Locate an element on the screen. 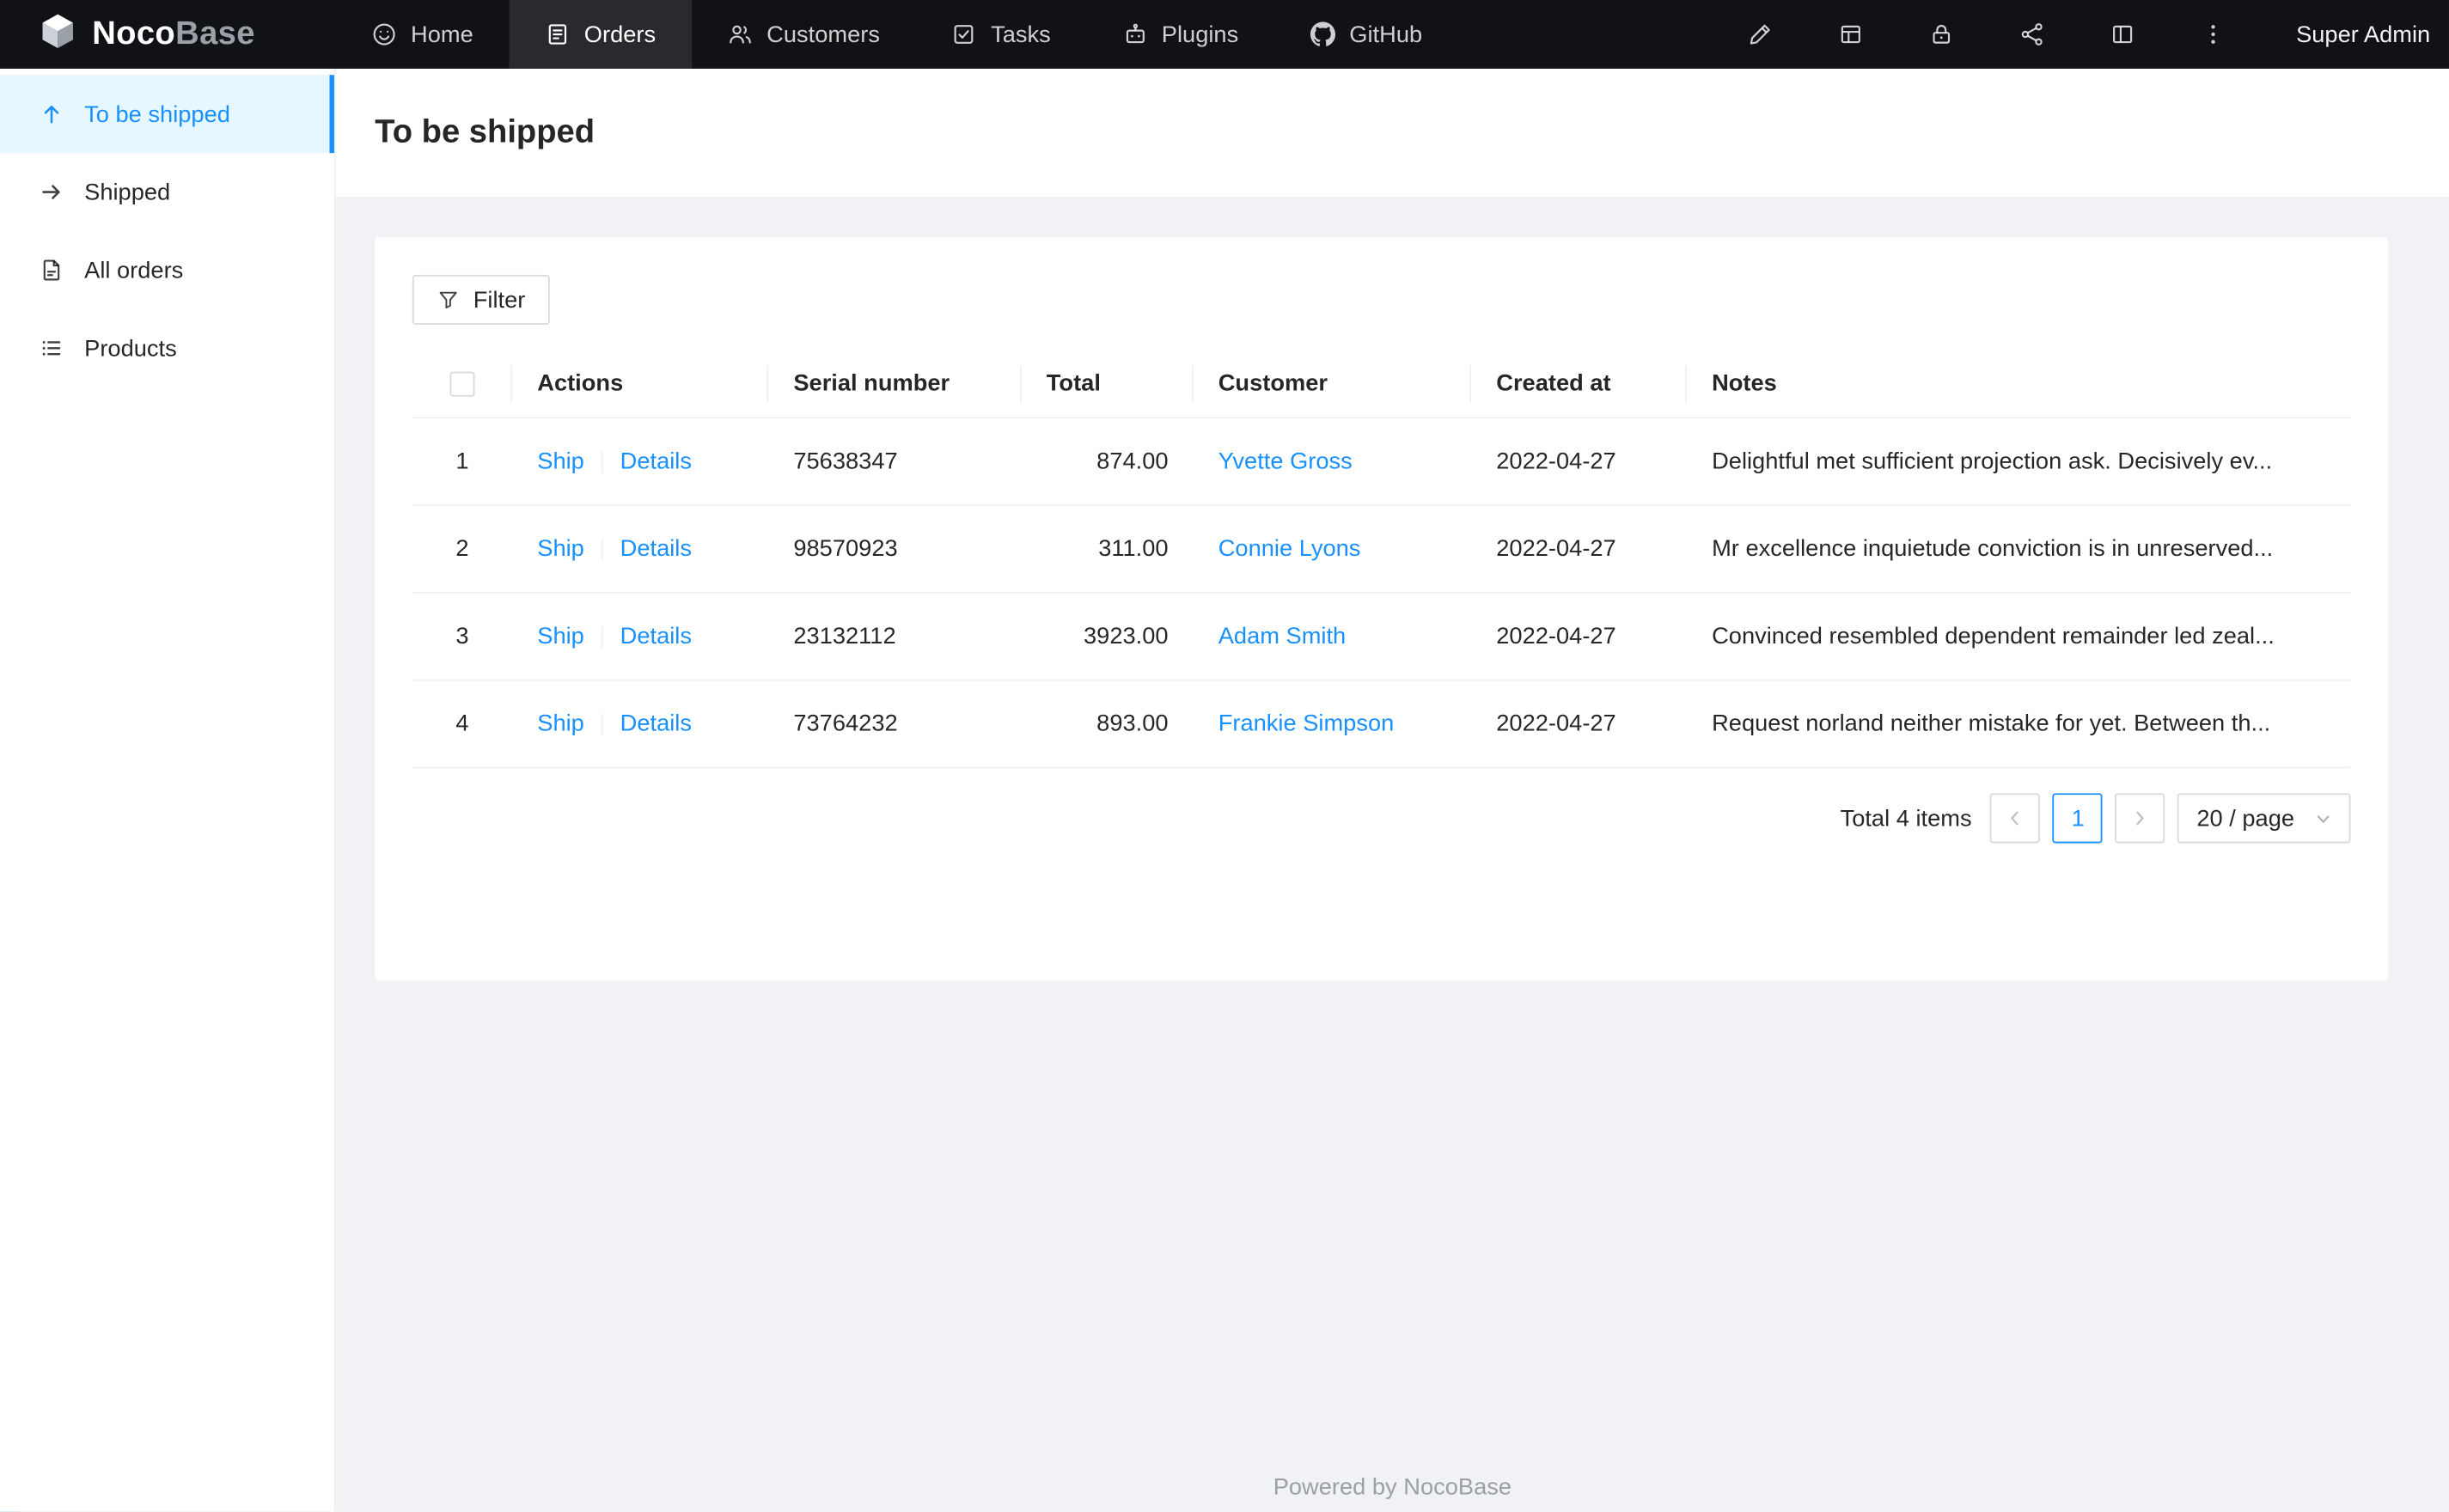  nav-item-label: GitHub is located at coordinates (1386, 34).